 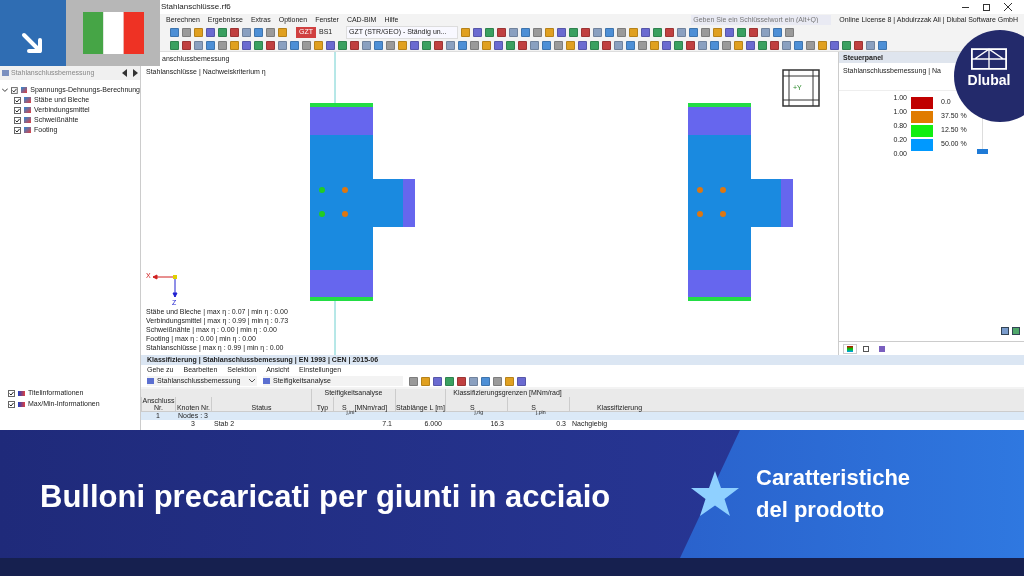 I want to click on restore-icon, so click(x=986, y=7).